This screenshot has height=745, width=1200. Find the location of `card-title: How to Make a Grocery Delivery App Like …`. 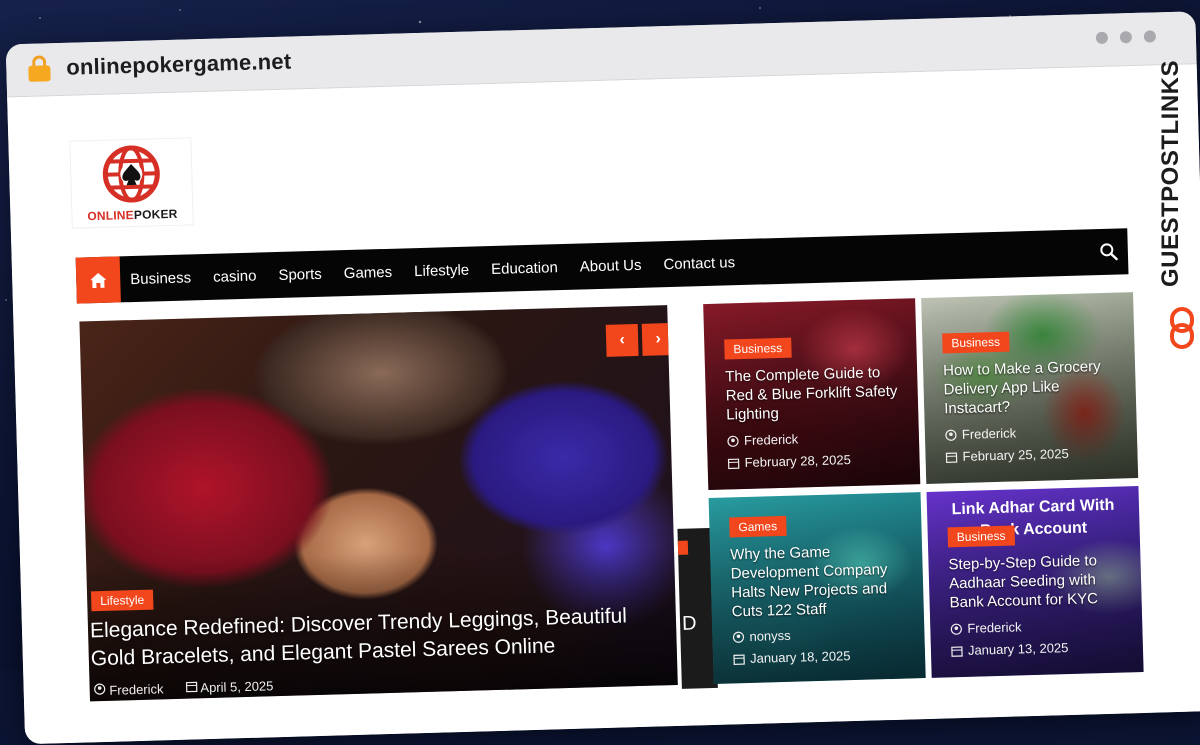

card-title: How to Make a Grocery Delivery App Like … is located at coordinates (1034, 387).